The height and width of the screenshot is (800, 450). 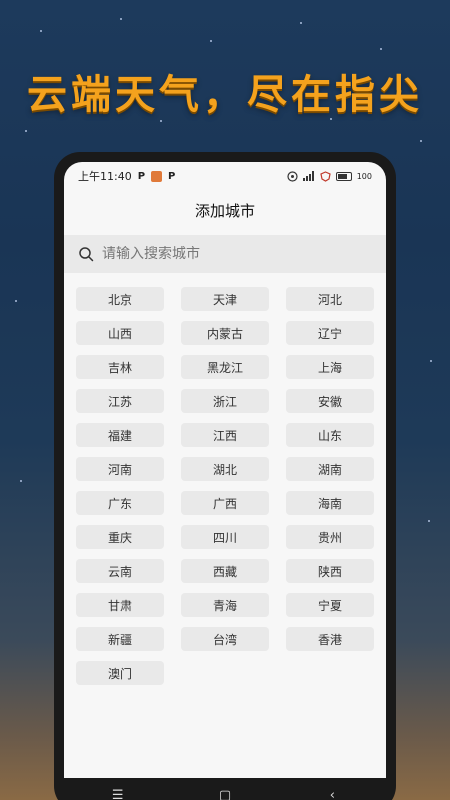 What do you see at coordinates (330, 367) in the screenshot?
I see `city-chip: 上海` at bounding box center [330, 367].